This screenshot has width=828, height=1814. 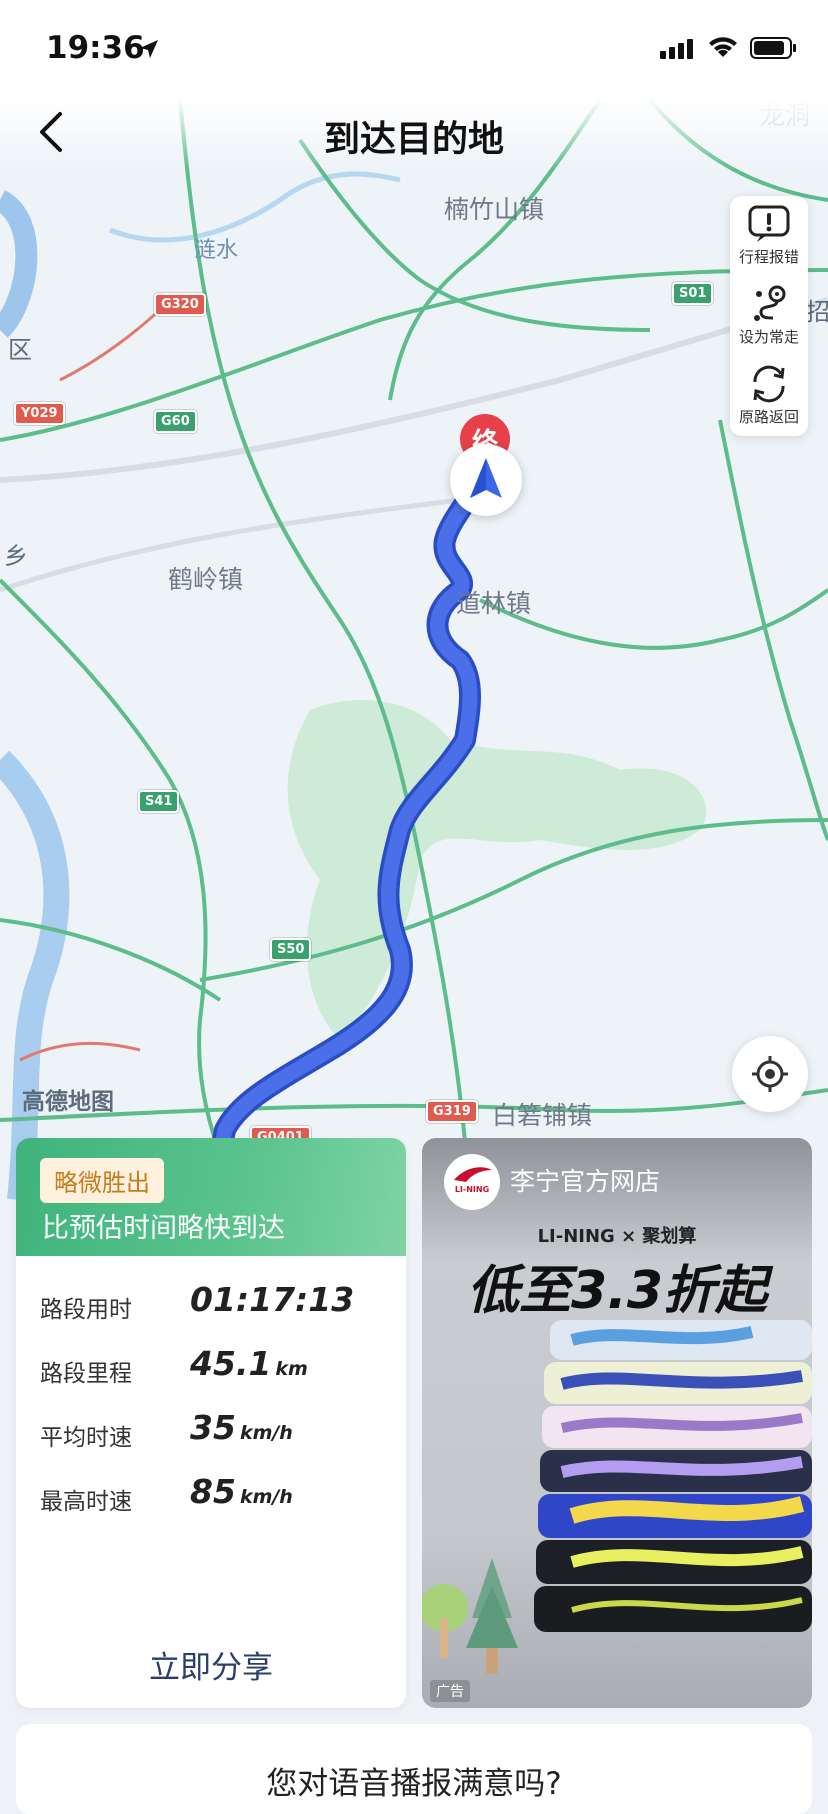 What do you see at coordinates (770, 303) in the screenshot?
I see `route-favorite-icon` at bounding box center [770, 303].